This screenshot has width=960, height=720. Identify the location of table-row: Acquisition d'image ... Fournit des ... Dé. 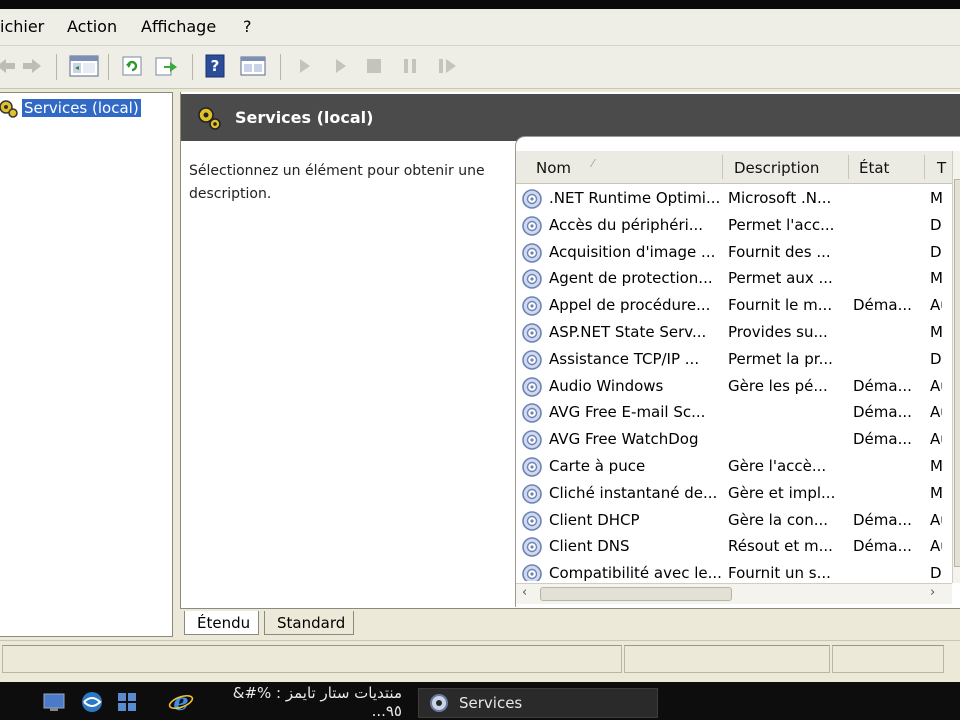
(729, 252).